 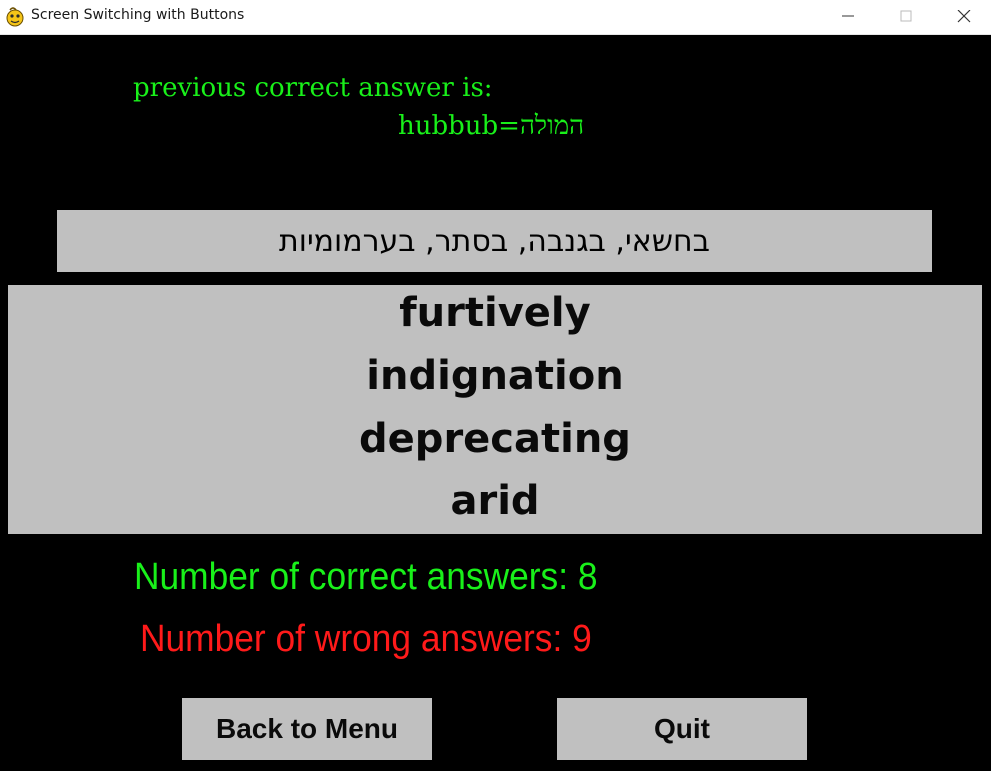 I want to click on back-to-menu-button: Back to Menu, so click(x=307, y=729).